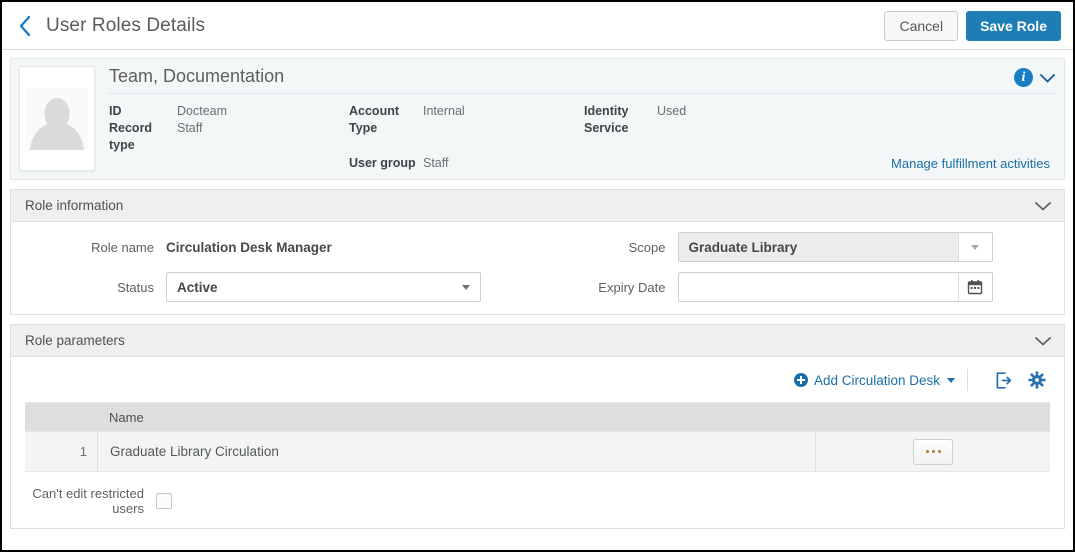 The height and width of the screenshot is (552, 1075). I want to click on manage-fulfillment-activities-link: Manage fulfillment activities, so click(970, 163).